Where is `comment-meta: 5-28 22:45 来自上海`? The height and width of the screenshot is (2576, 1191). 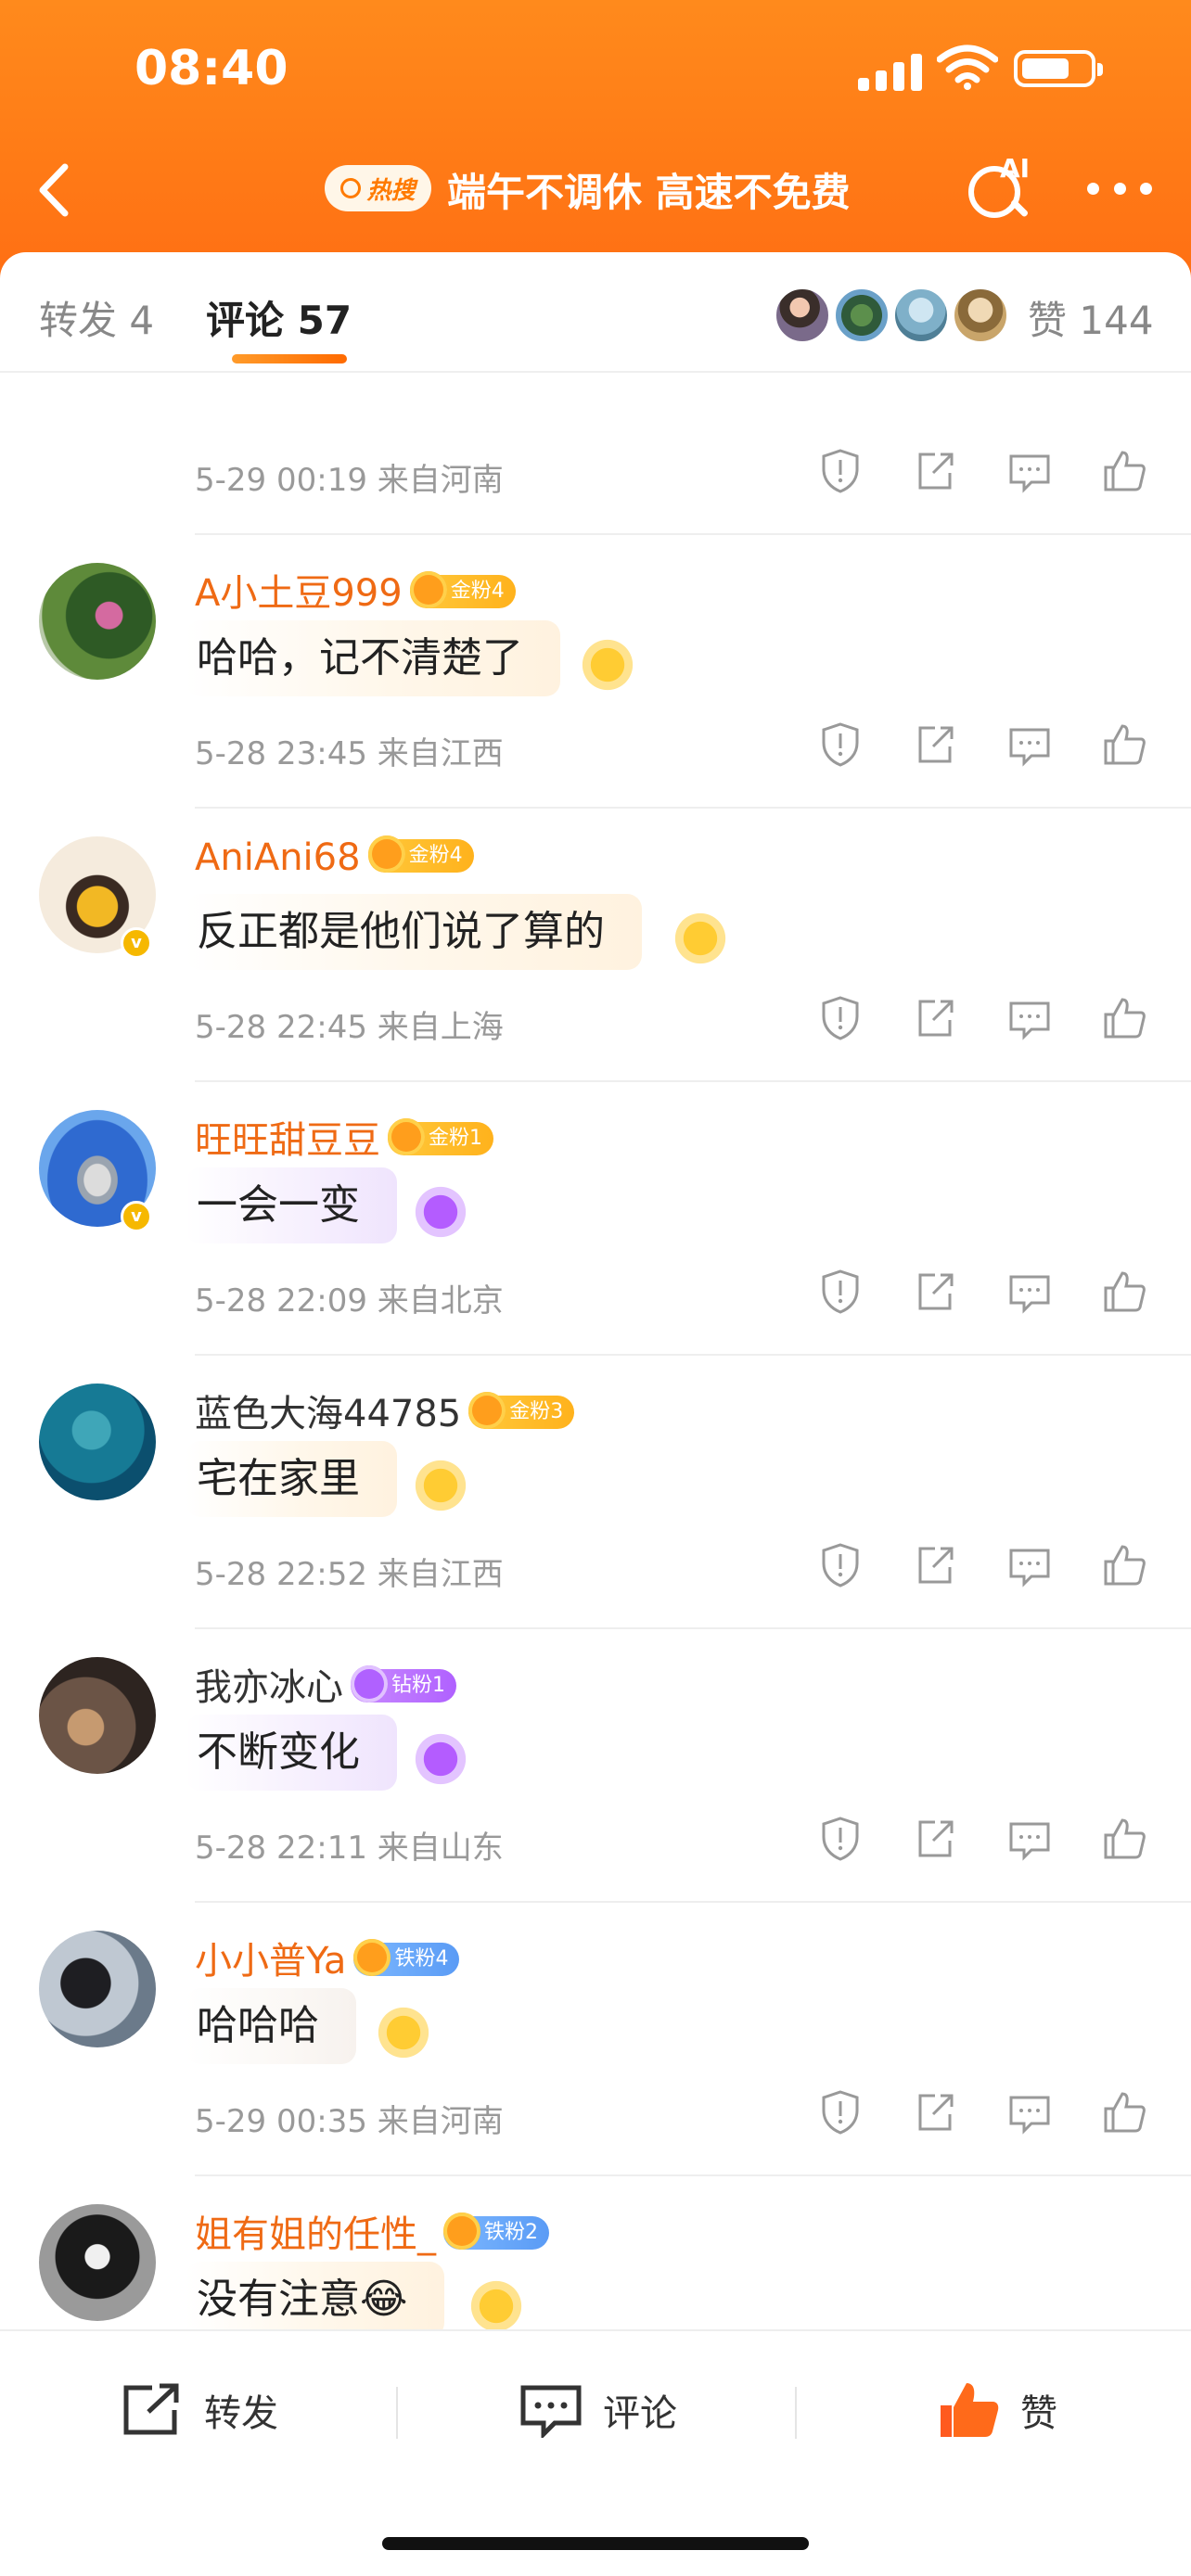
comment-meta: 5-28 22:45 来自上海 is located at coordinates (349, 1028).